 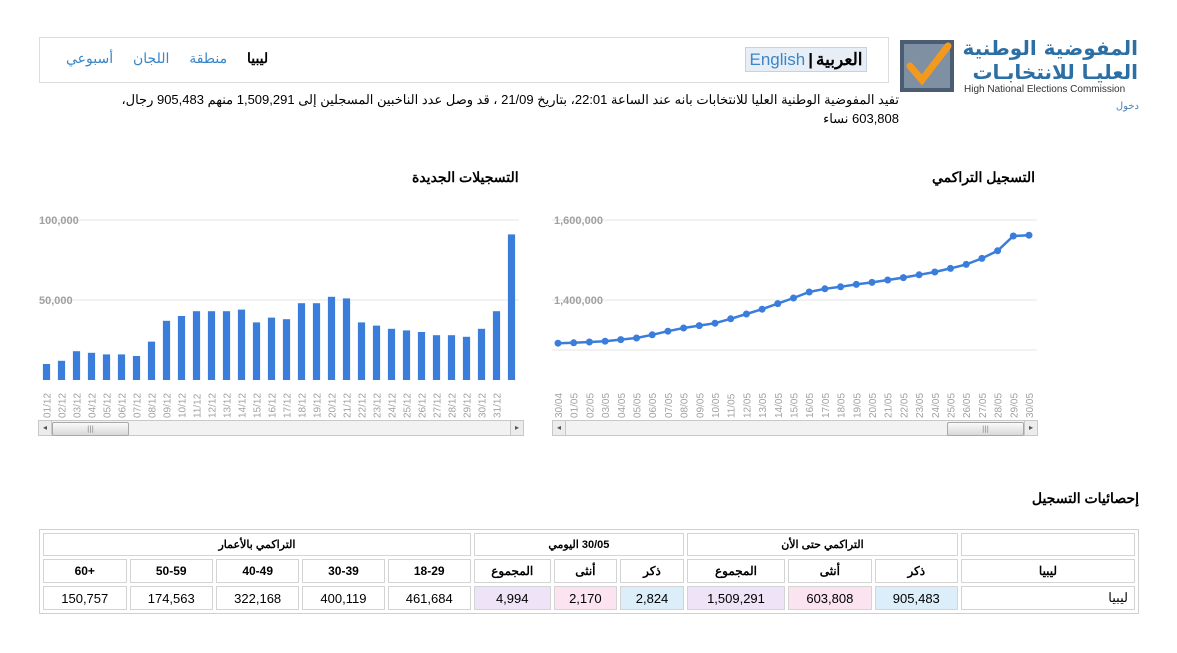 I want to click on x-tick-label: 17/12, so click(x=288, y=405).